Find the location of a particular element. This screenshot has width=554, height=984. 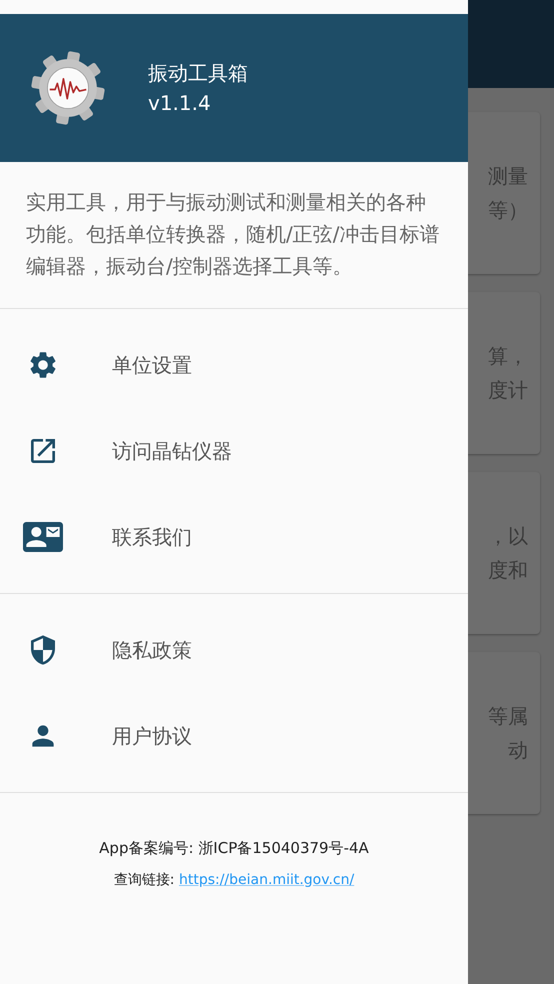

app-description: 实用工具，用于与振动测试和测量相关的各种功能。包括单位转换器，随机/正弦/冲击目标谱编辑器，振动台/控制器选择工具等。 is located at coordinates (234, 235).